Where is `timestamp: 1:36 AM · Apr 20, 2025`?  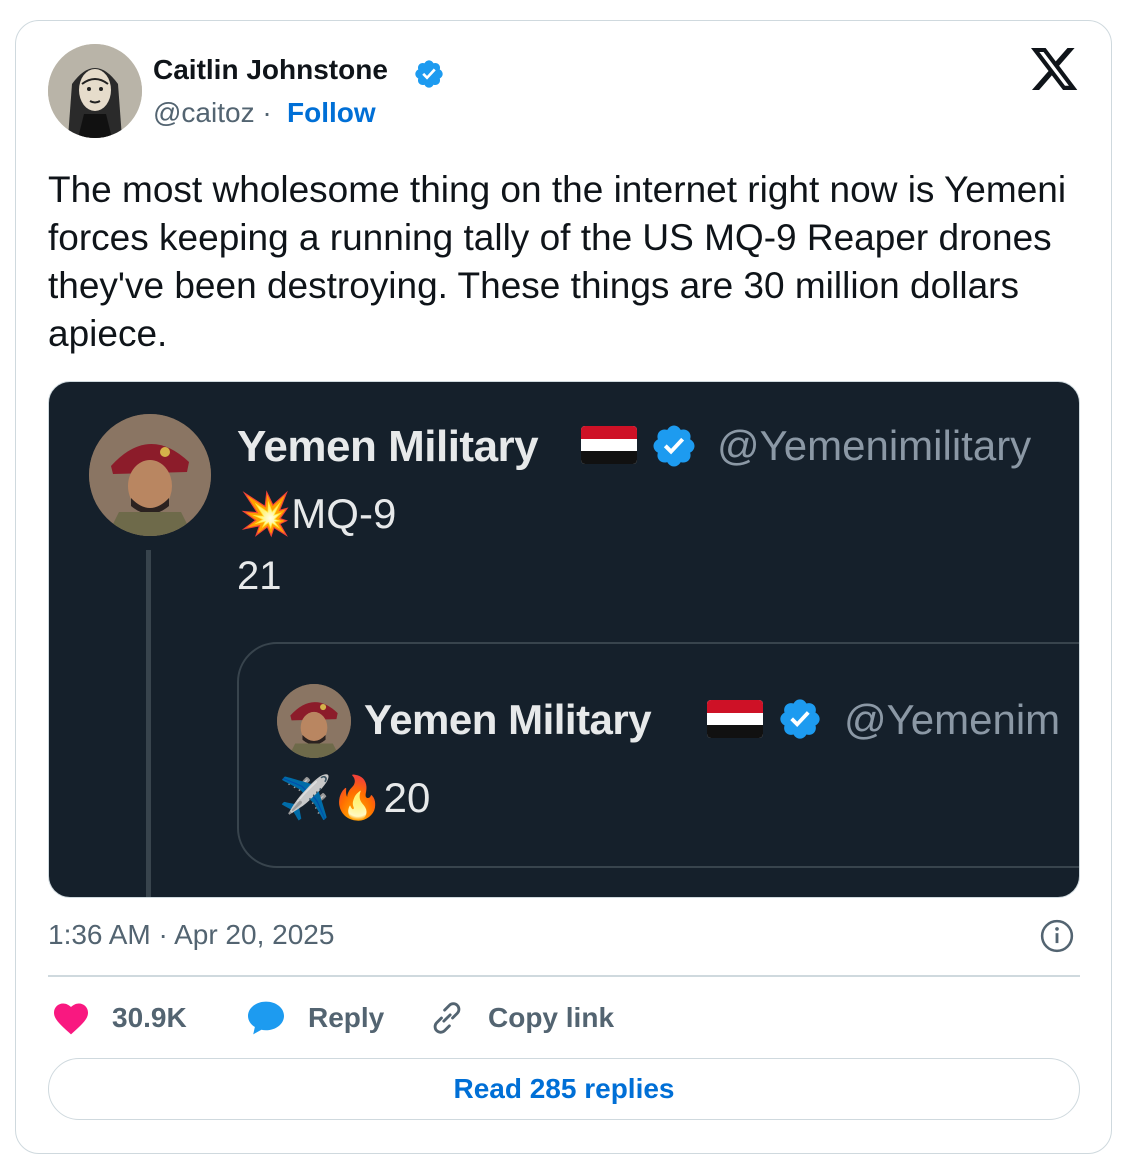 timestamp: 1:36 AM · Apr 20, 2025 is located at coordinates (191, 935).